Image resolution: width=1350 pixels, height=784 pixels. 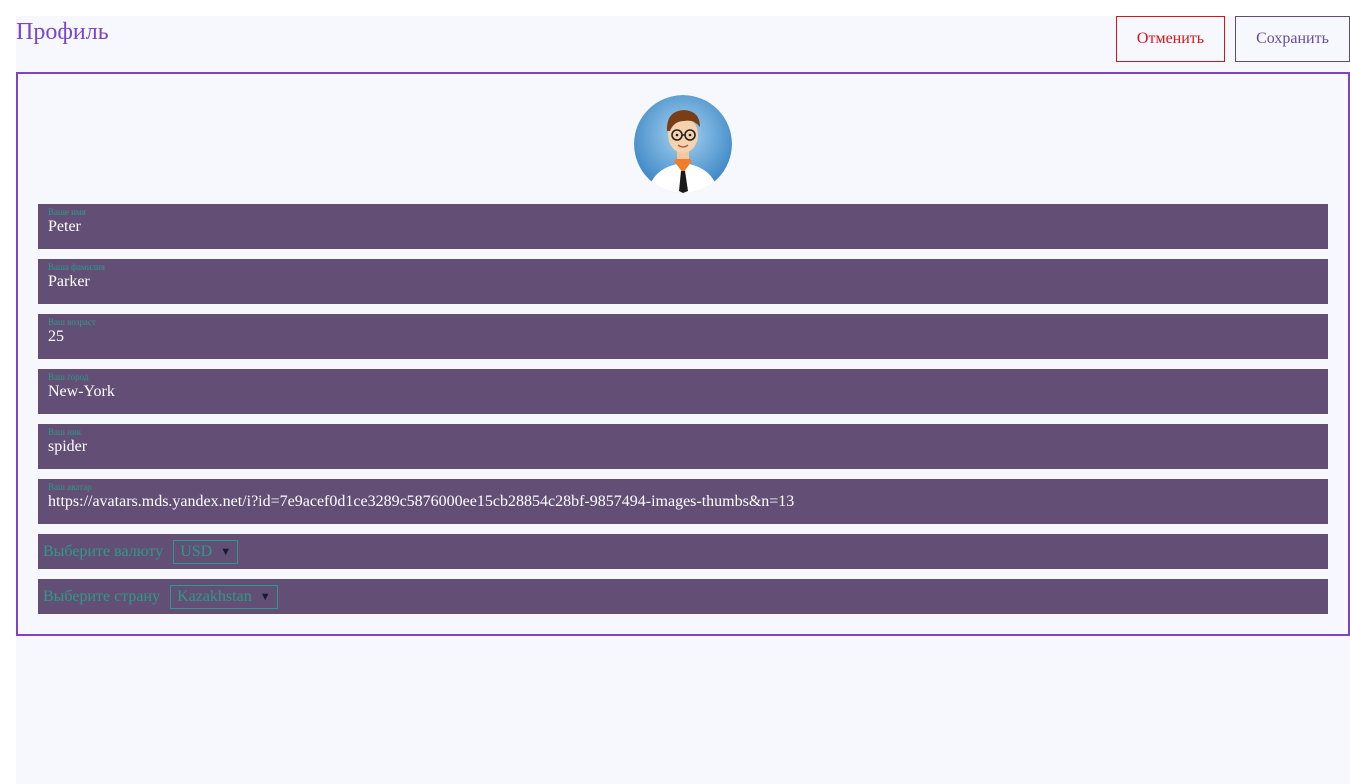 I want to click on field-first-name: Ваше имя, so click(x=683, y=226).